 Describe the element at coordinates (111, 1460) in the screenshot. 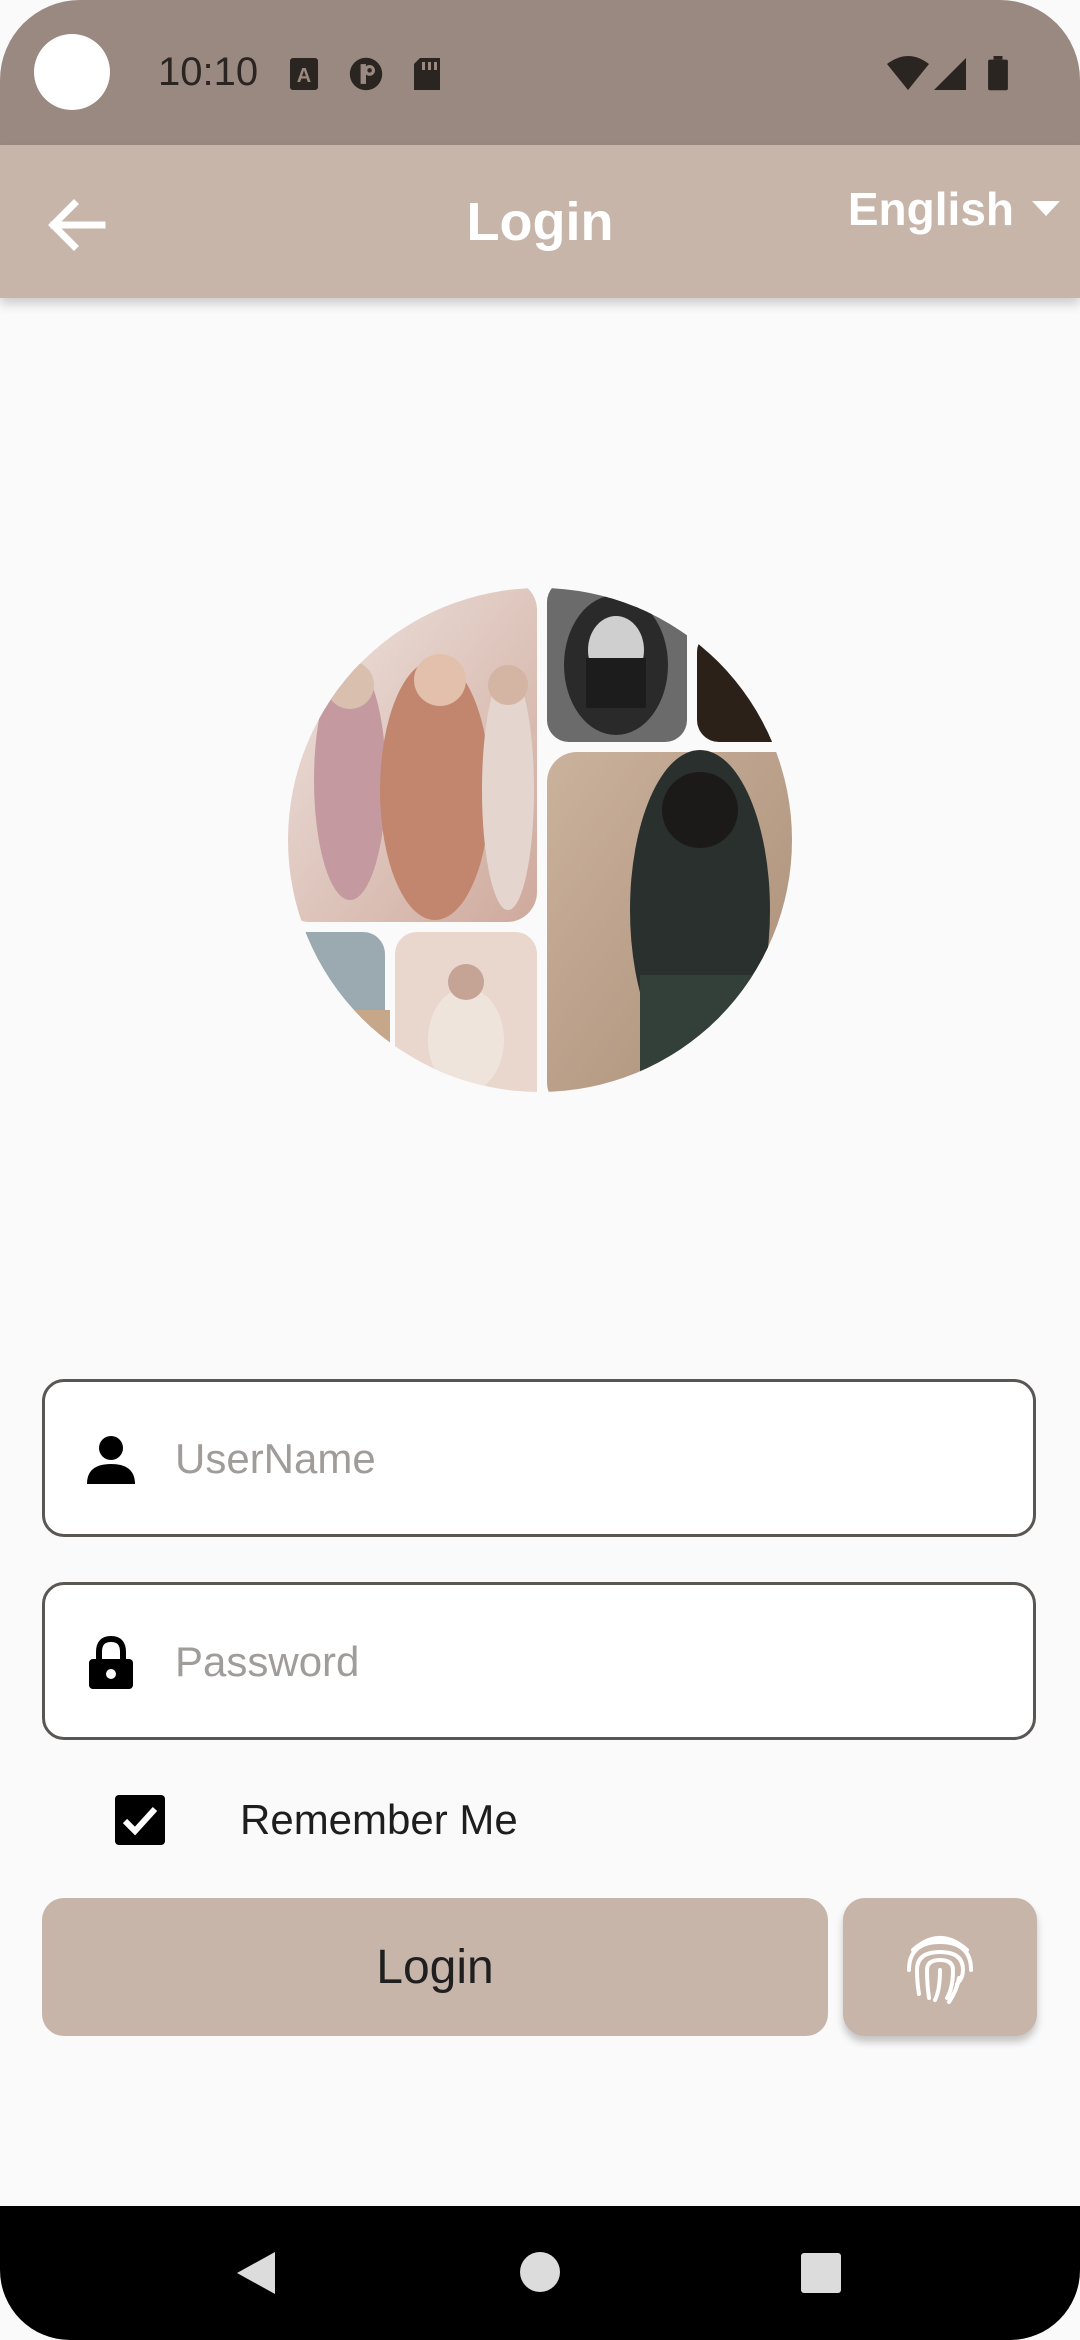

I see `person-icon` at that location.